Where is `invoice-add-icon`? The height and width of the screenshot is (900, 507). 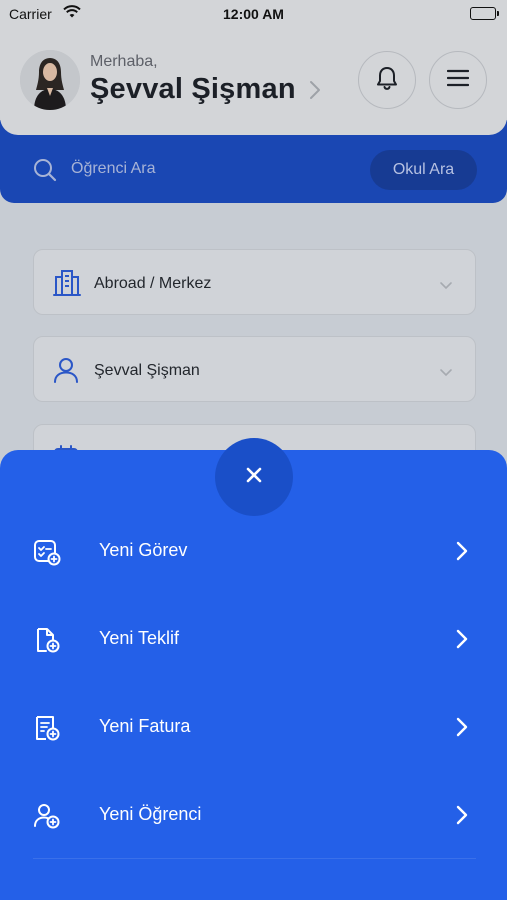 invoice-add-icon is located at coordinates (47, 730).